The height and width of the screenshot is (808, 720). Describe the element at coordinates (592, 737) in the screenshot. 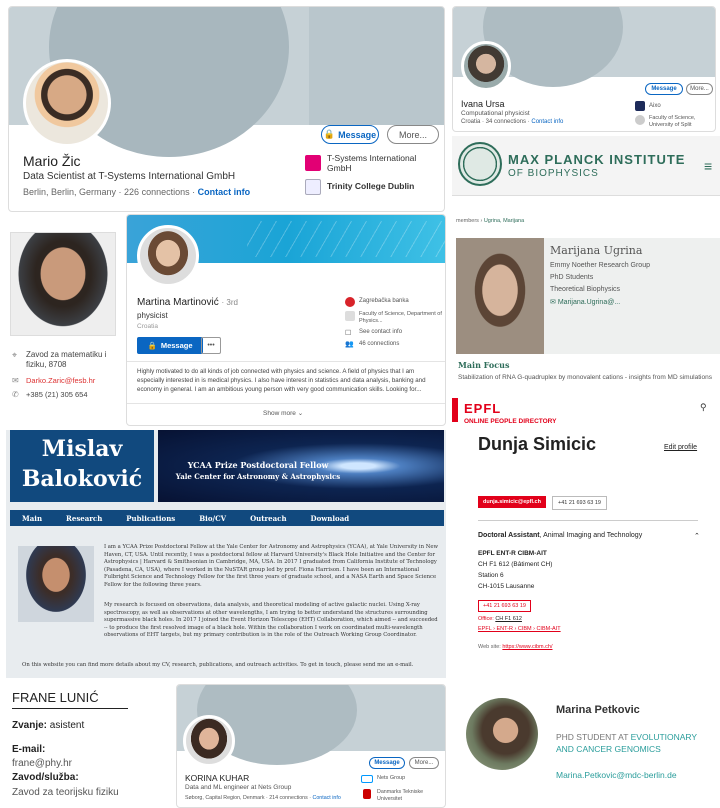

I see `role-prefix: PHD STUDENT AT` at that location.